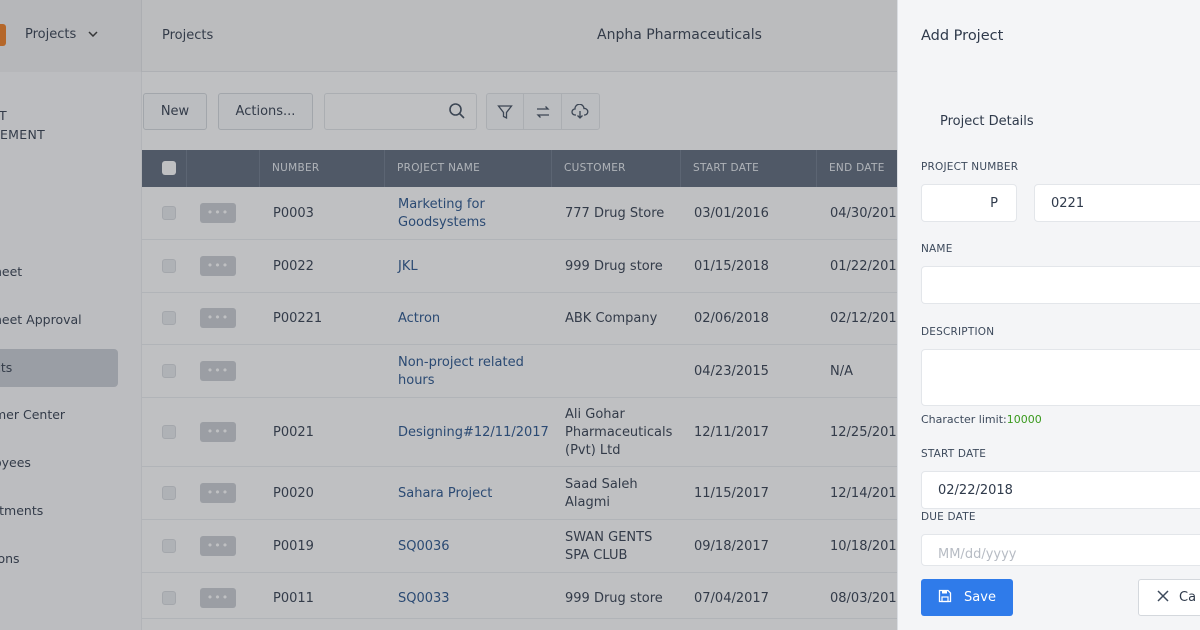  I want to click on save-button-label: Save, so click(980, 597).